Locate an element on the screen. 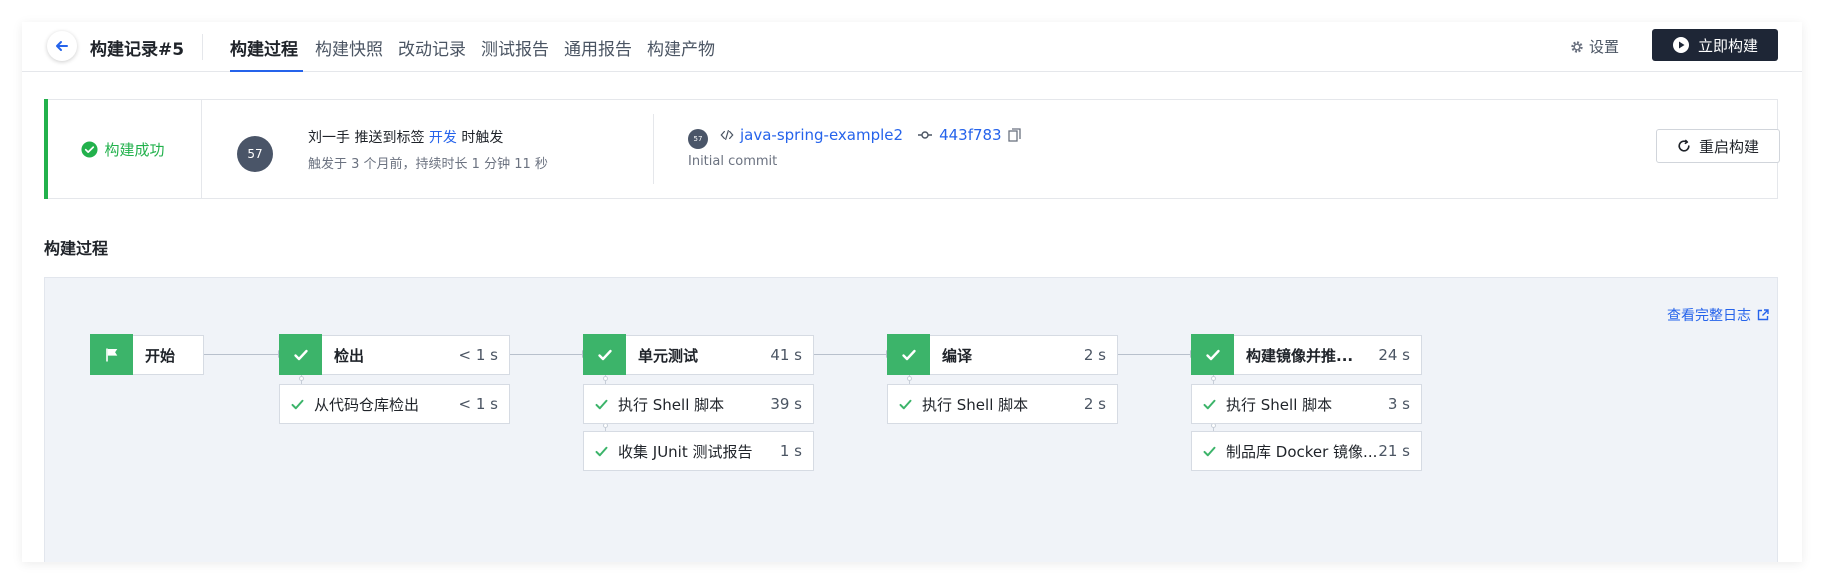 Image resolution: width=1824 pixels, height=583 pixels. pipeline-stage-checkout: 检出 < 1 s is located at coordinates (394, 354).